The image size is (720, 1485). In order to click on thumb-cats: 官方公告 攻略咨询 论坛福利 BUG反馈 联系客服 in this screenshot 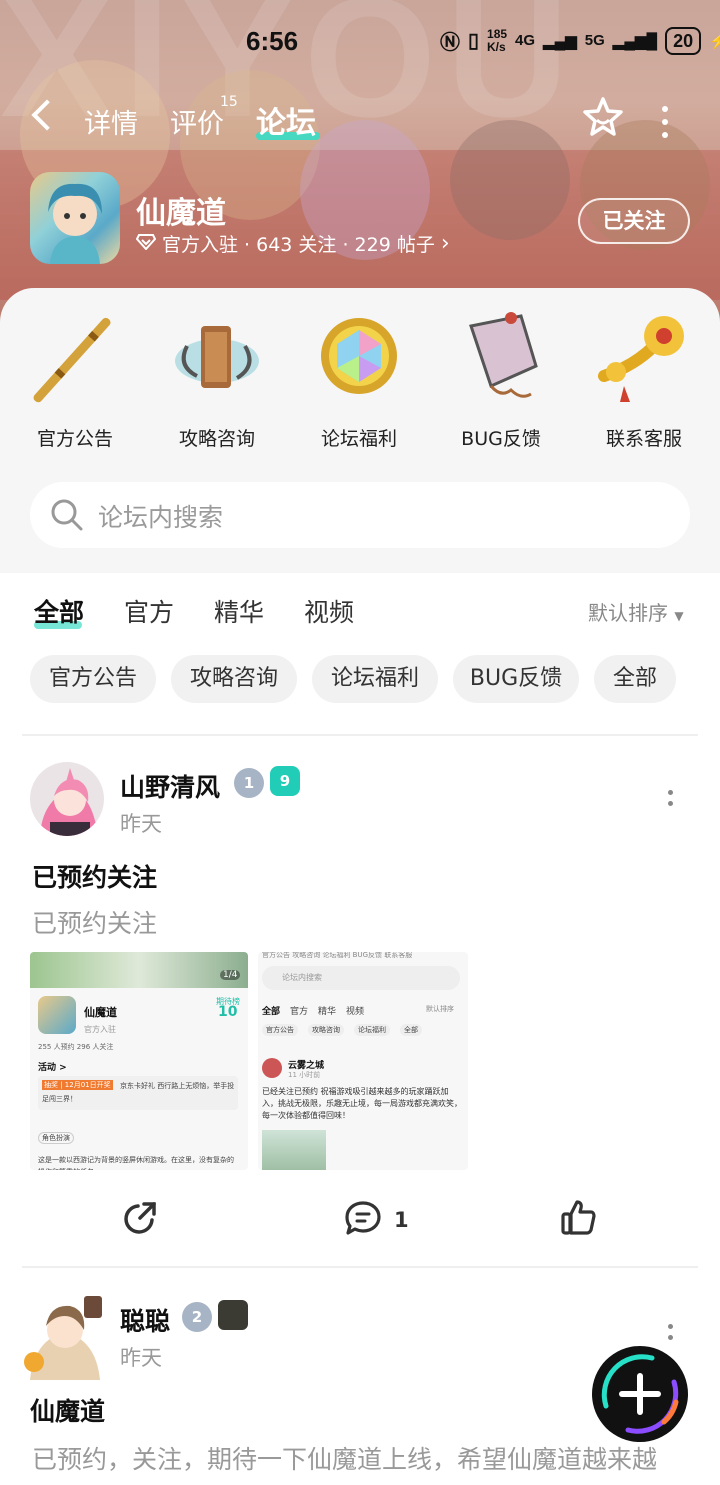, I will do `click(337, 955)`.